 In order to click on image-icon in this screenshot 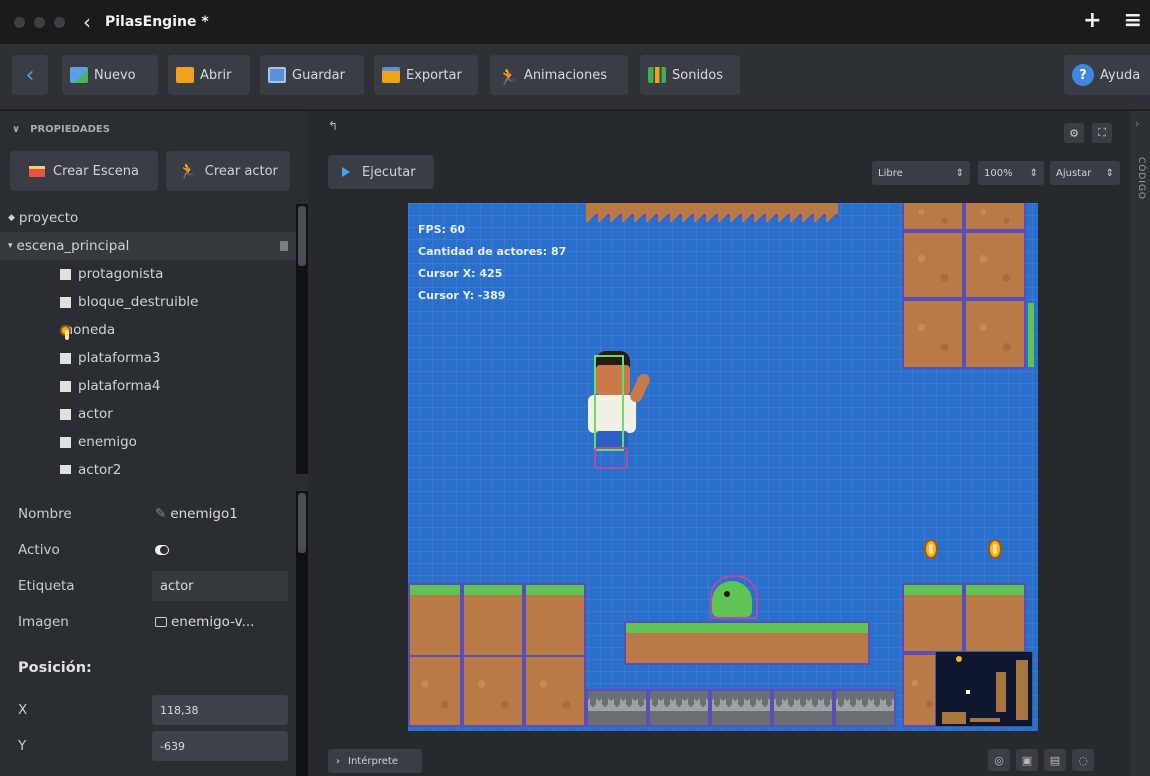, I will do `click(161, 622)`.